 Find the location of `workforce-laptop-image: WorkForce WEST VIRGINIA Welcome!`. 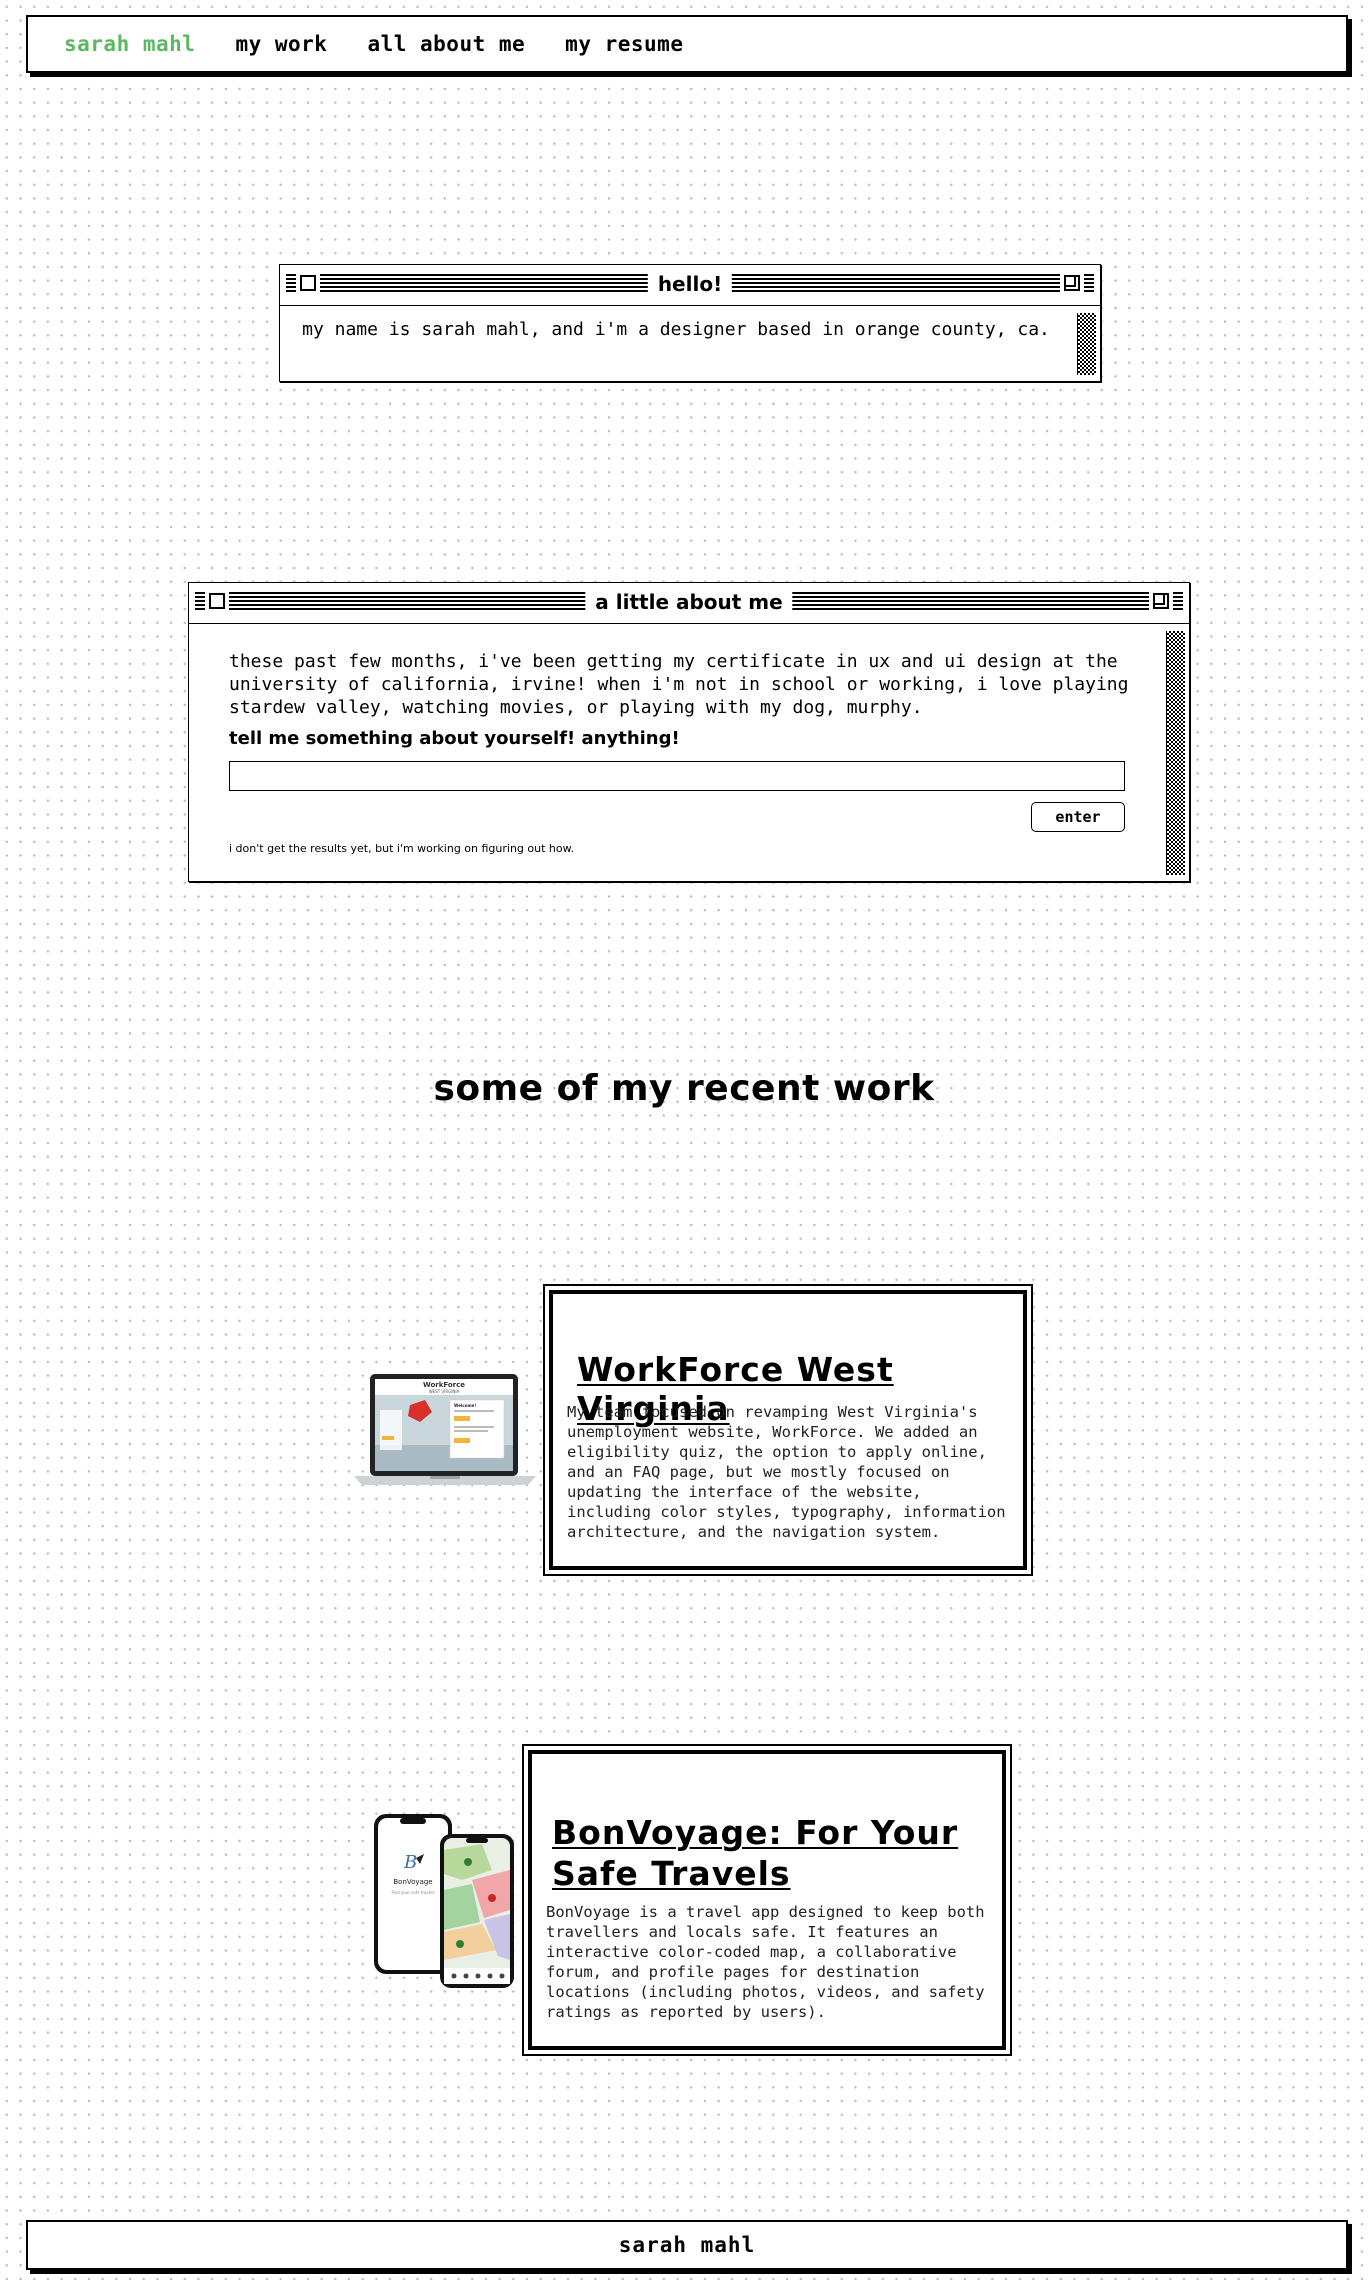

workforce-laptop-image: WorkForce WEST VIRGINIA Welcome! is located at coordinates (445, 1430).